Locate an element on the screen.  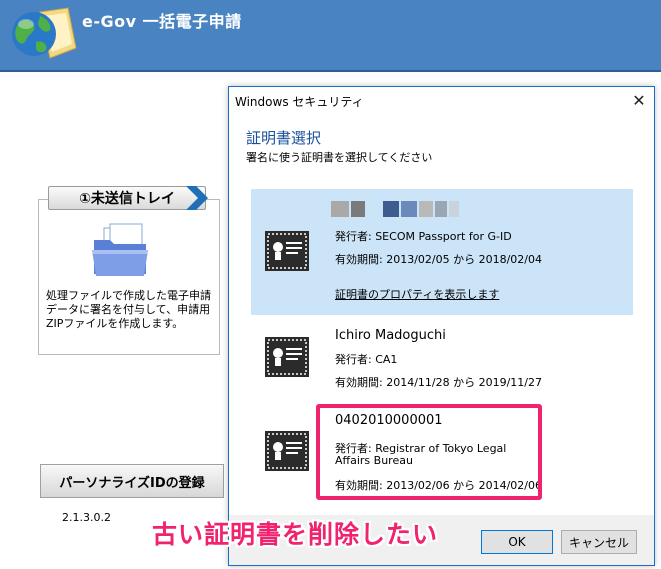
certificate-validity: 有効期間: 2014/11/28 から 2019/11/27 is located at coordinates (438, 382).